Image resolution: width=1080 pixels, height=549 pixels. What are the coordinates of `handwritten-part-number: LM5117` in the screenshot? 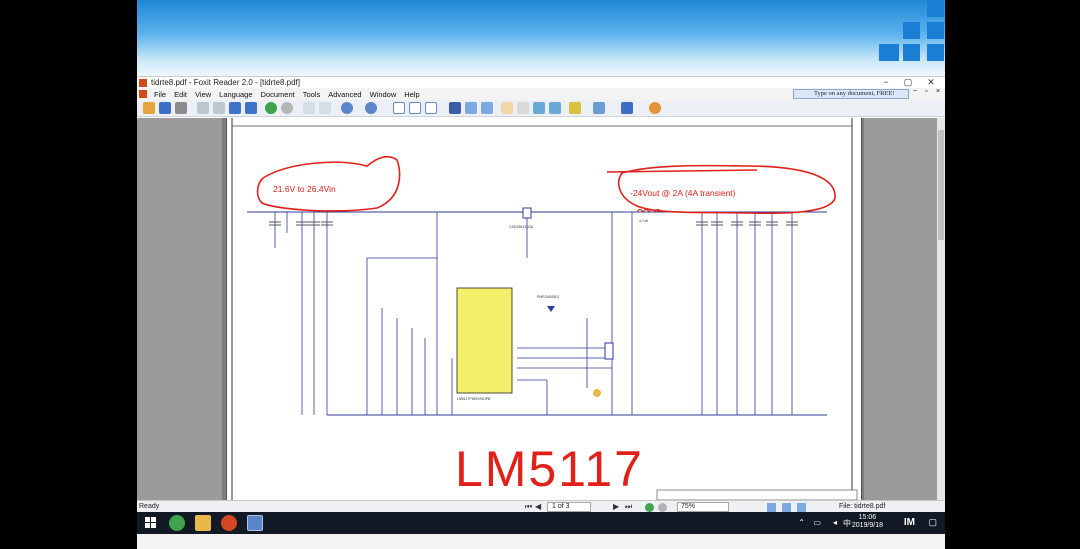 It's located at (549, 469).